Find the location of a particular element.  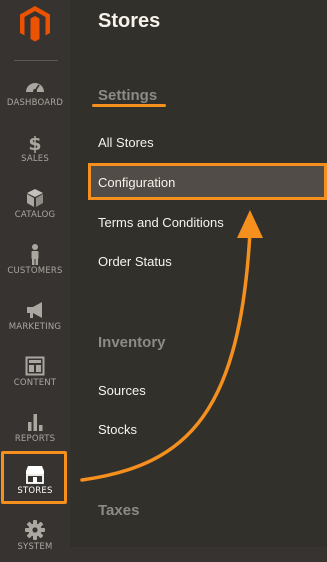

link-stocks: Stocks is located at coordinates (117, 429).